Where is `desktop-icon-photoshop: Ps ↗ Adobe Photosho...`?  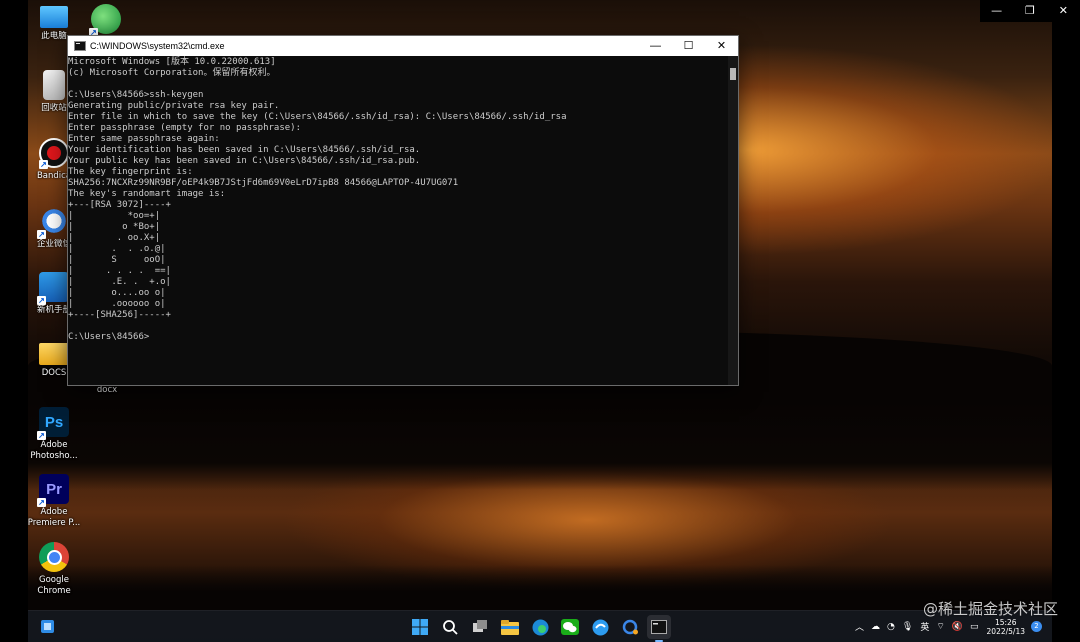
desktop-icon-photoshop: Ps ↗ Adobe Photosho... is located at coordinates (55, 434).